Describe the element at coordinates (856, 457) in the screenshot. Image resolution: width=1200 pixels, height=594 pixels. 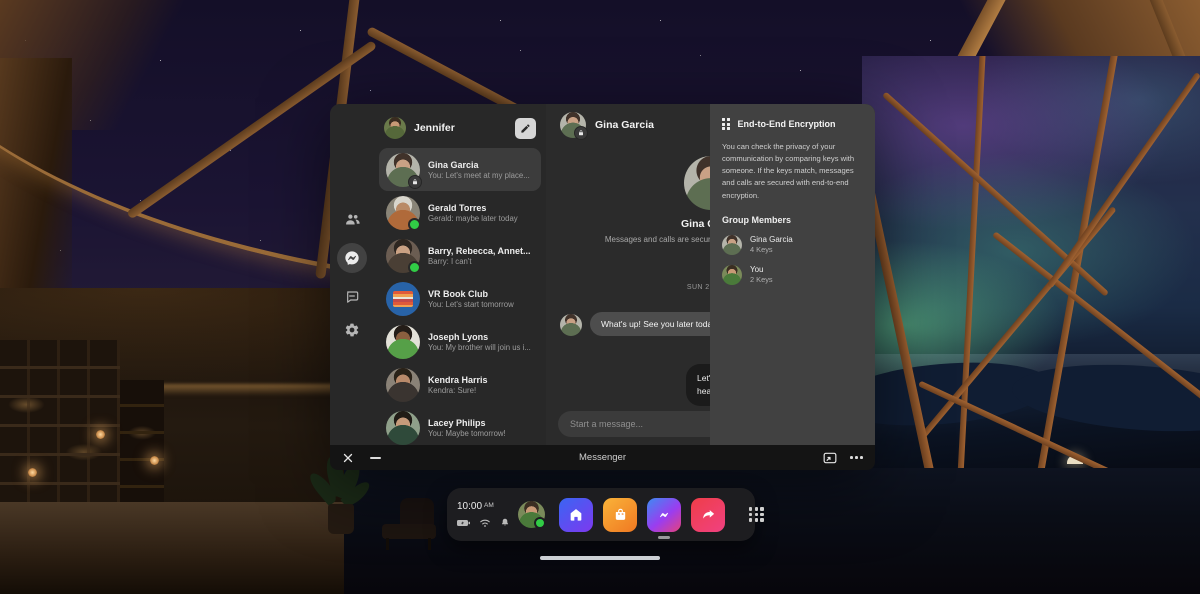
I see `more-options-icon` at that location.